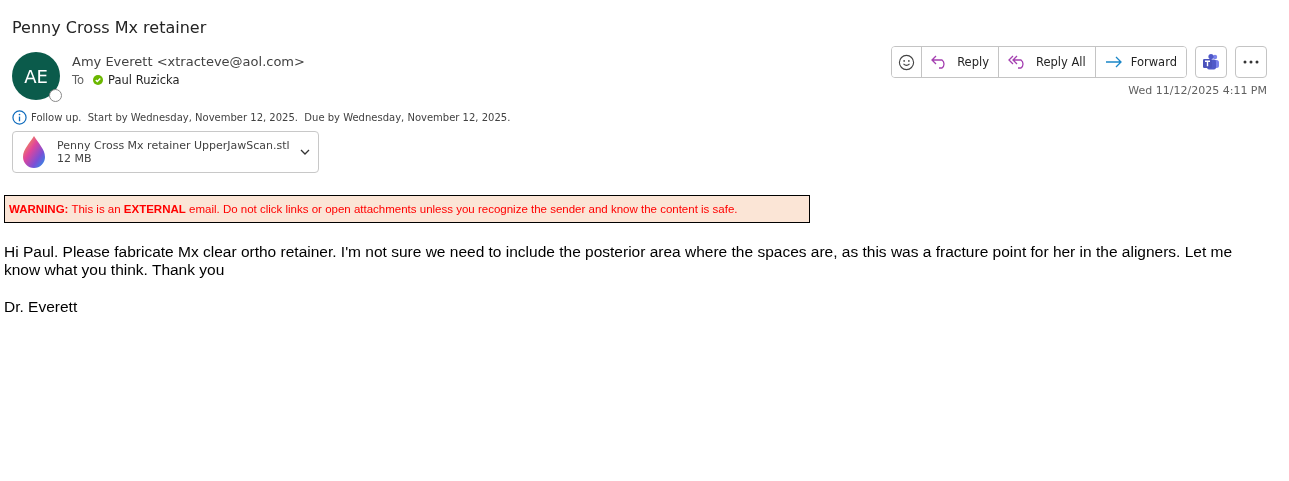  Describe the element at coordinates (1197, 90) in the screenshot. I see `sent-date: Wed 11/12/2025 4:11 PM` at that location.